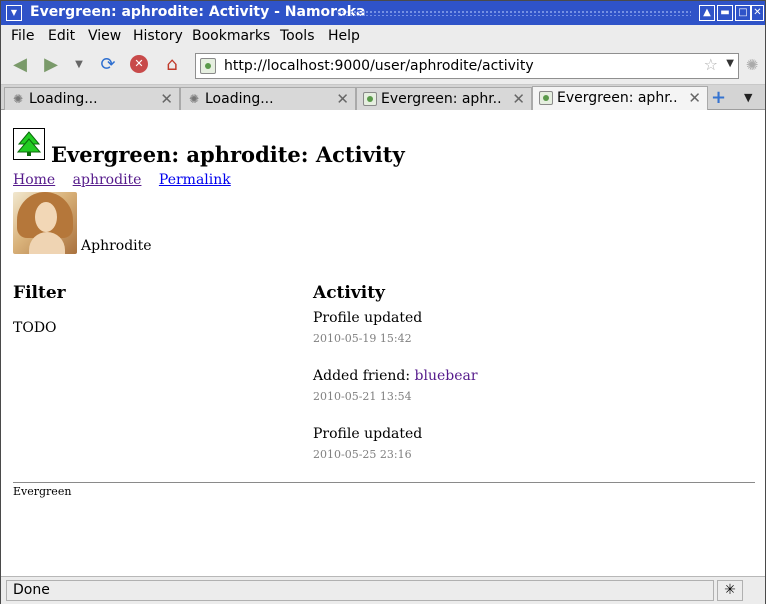 The height and width of the screenshot is (604, 766). I want to click on bookmark-star-icon: ☆, so click(711, 64).